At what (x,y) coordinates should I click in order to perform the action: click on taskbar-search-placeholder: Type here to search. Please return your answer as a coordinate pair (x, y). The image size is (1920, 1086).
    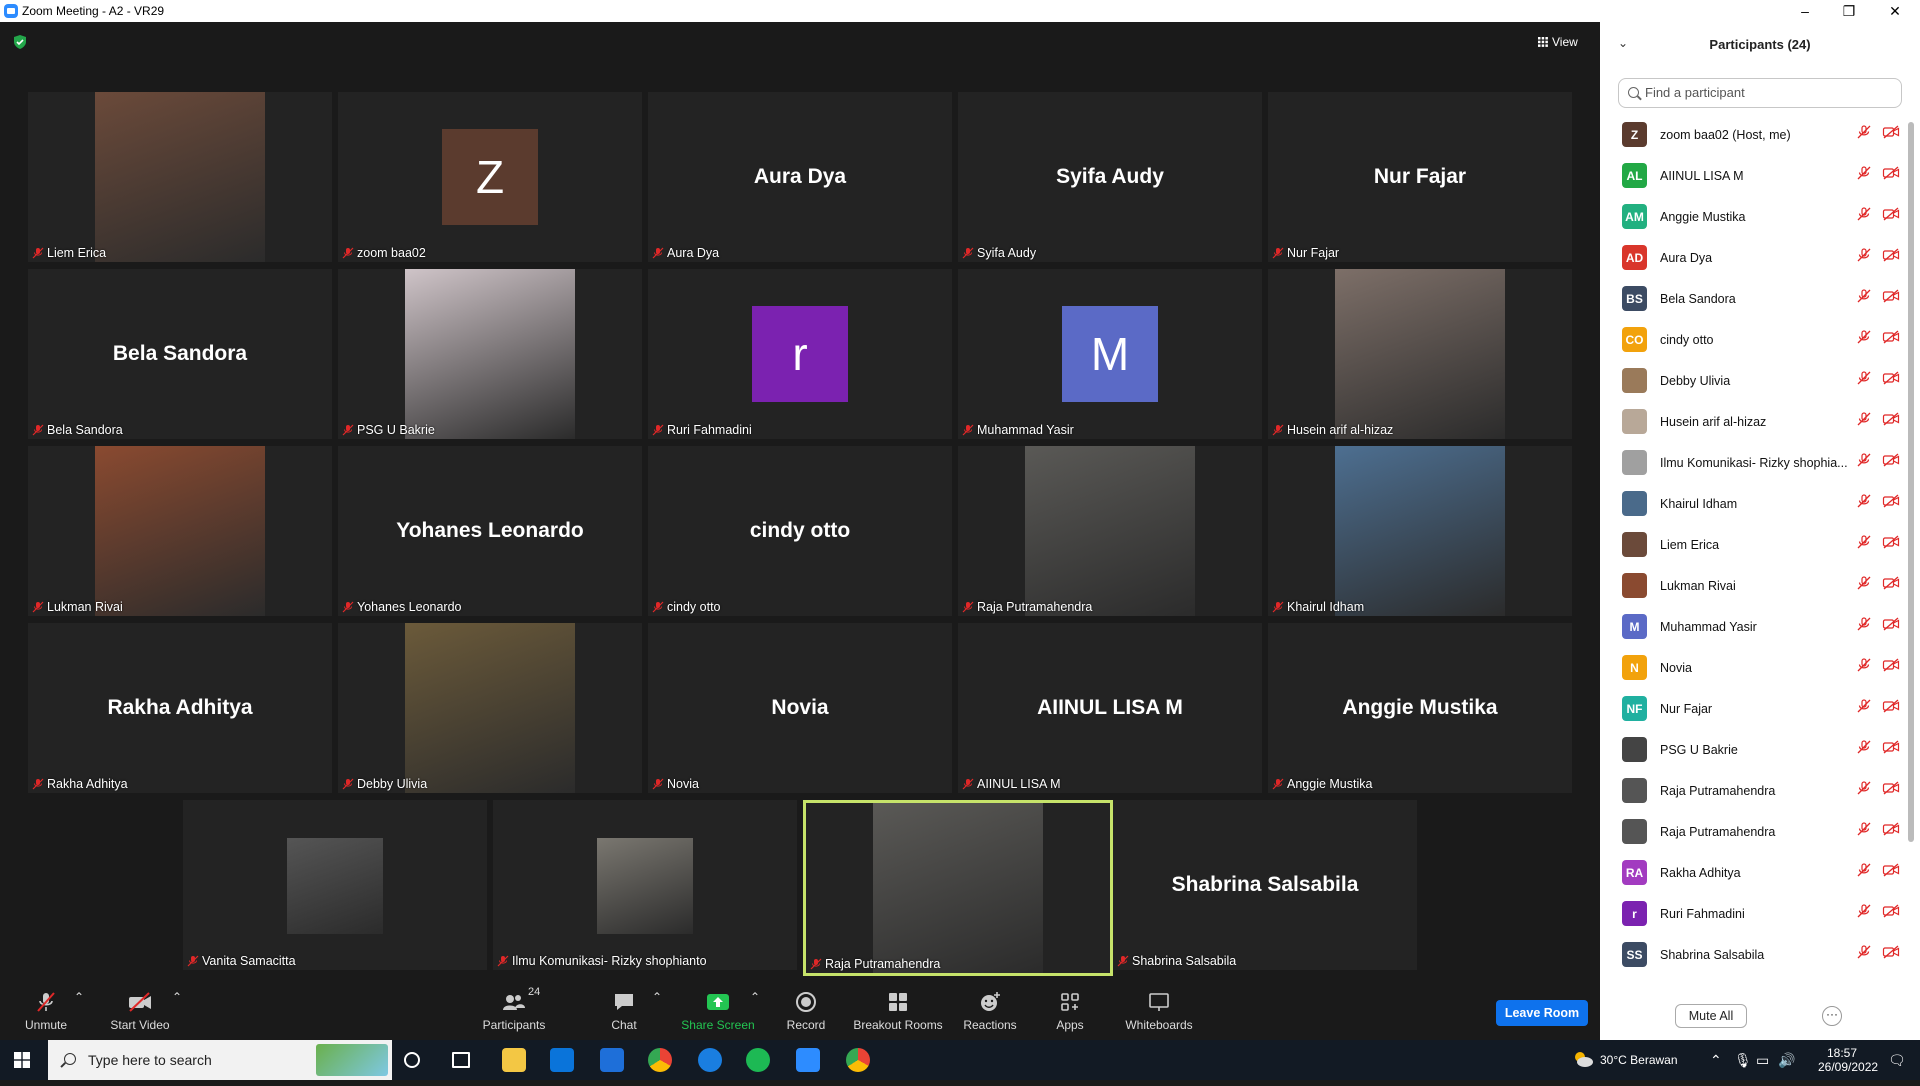
    Looking at the image, I should click on (150, 1060).